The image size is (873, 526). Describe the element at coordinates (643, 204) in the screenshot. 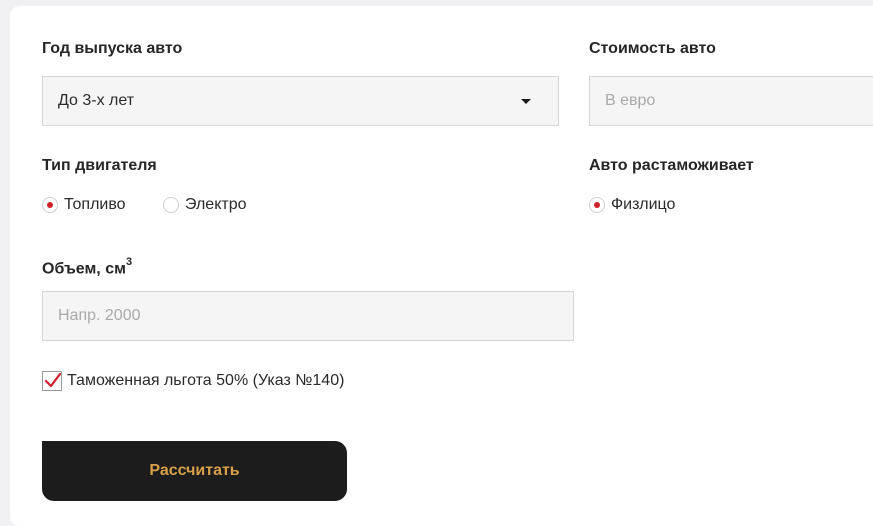

I see `customs-radio-individual-label: Физлицо` at that location.